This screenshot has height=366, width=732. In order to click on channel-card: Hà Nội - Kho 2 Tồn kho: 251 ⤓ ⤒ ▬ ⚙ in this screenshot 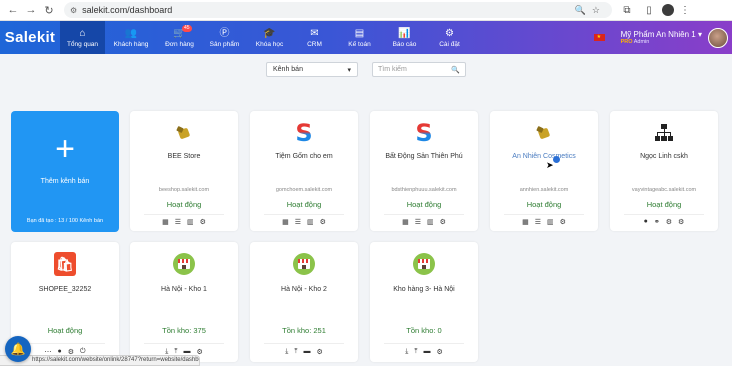, I will do `click(304, 302)`.